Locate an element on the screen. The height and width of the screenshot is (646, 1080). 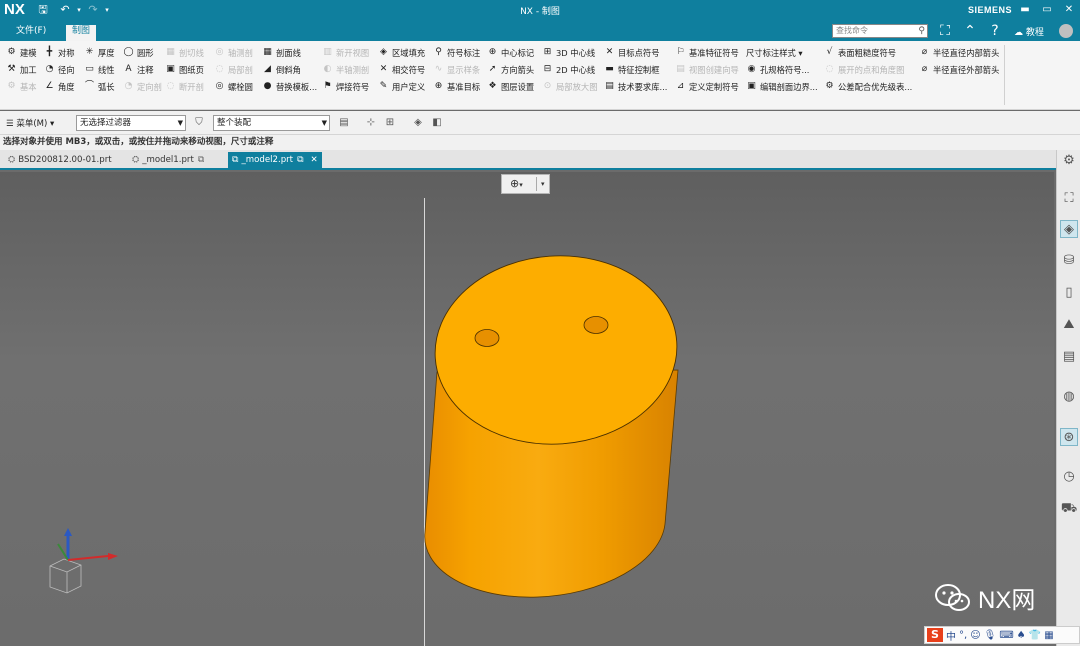
ribbon-command: ◔ 径向 is located at coordinates (59, 69).